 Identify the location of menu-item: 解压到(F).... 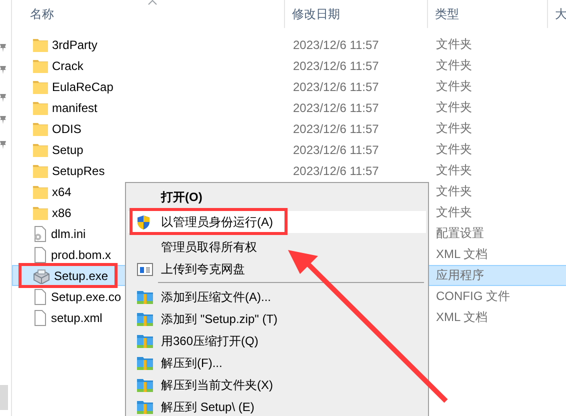
(277, 363).